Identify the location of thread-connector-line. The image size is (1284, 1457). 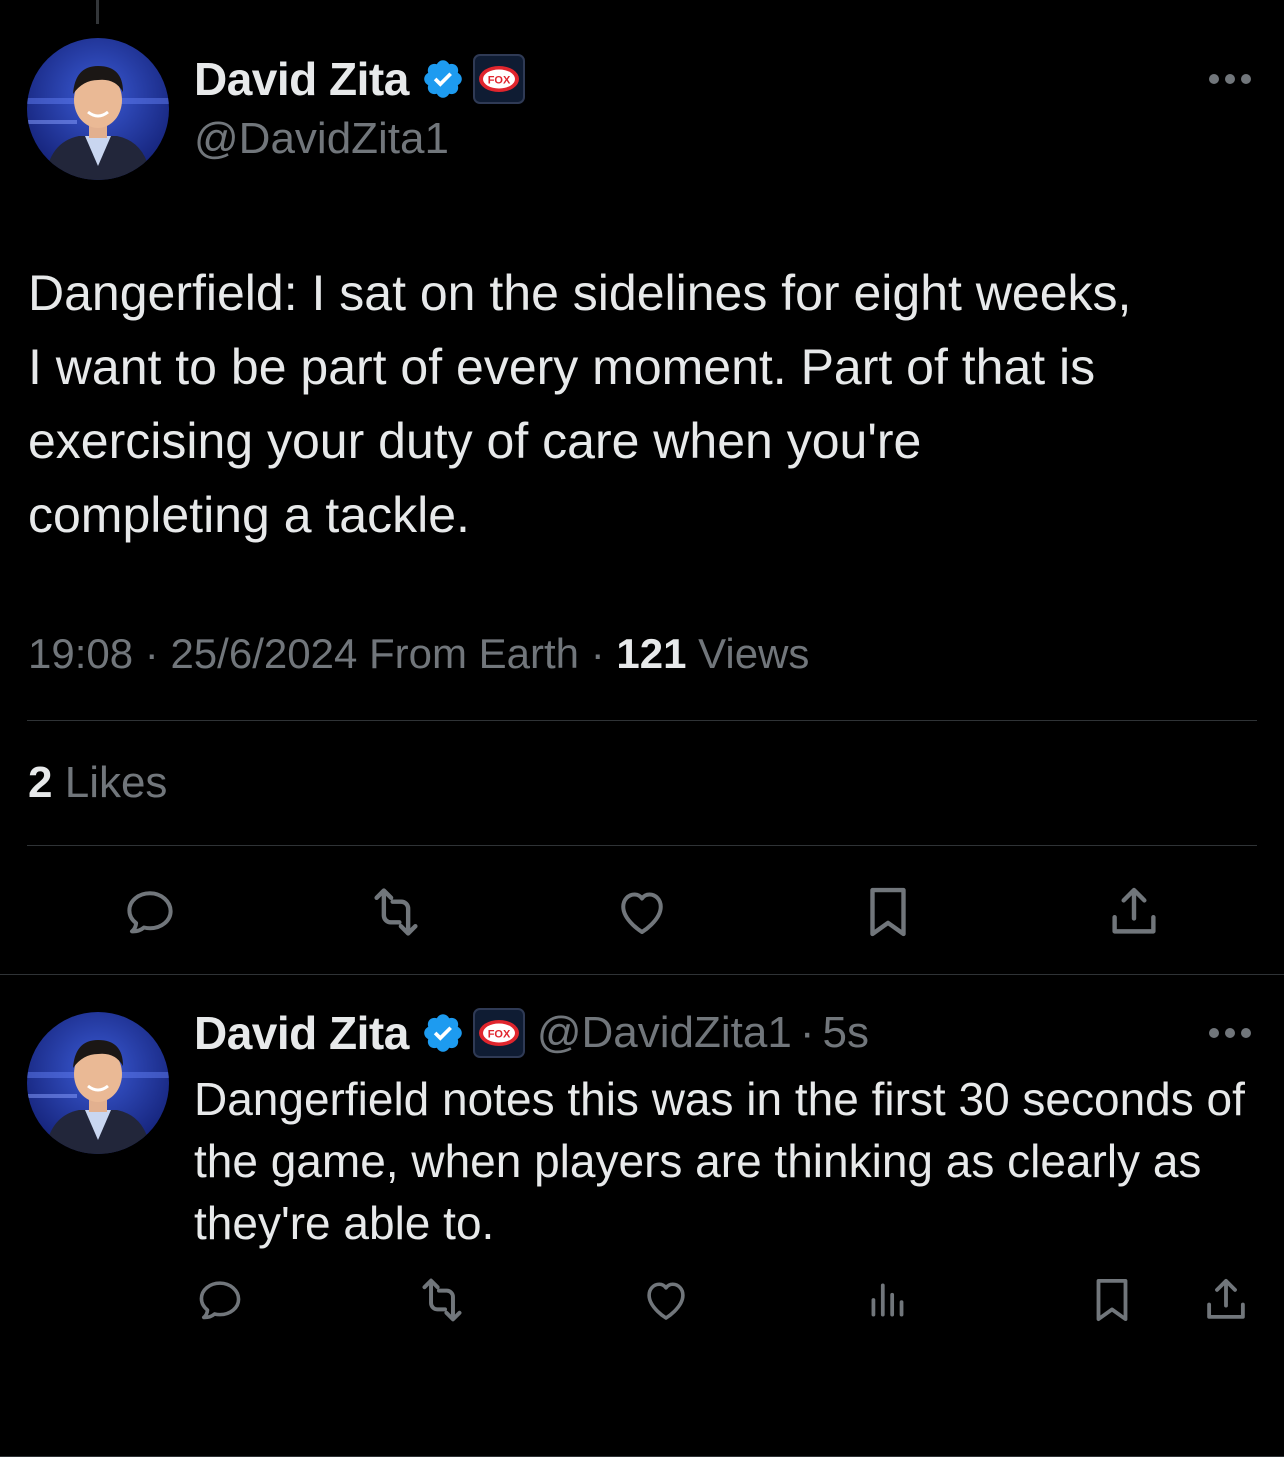
(97, 12).